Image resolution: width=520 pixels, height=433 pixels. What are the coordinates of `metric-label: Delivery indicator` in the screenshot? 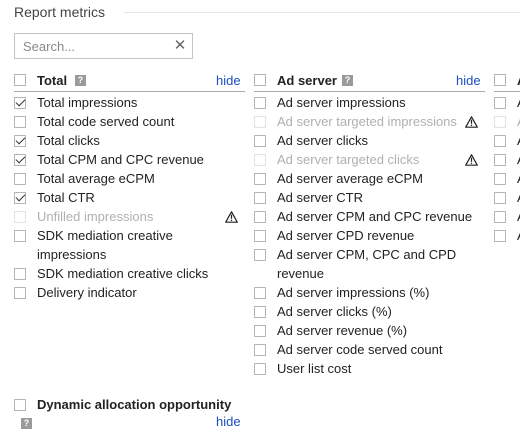 It's located at (87, 292).